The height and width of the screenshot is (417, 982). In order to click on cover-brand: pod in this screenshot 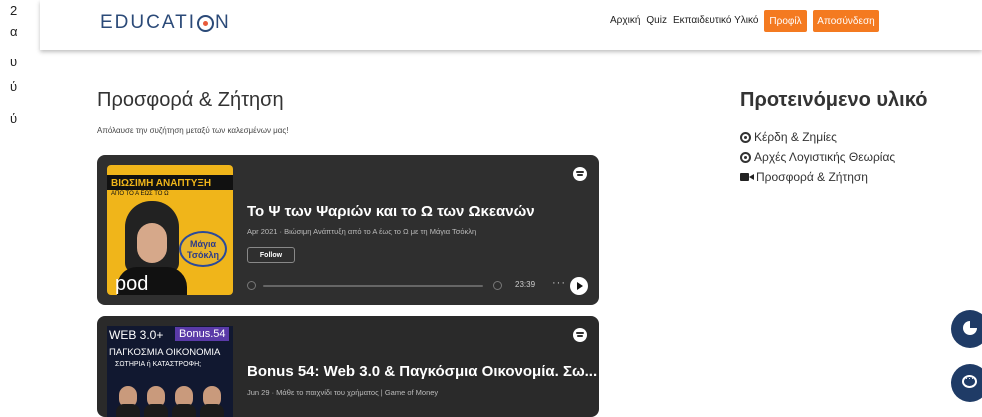, I will do `click(132, 284)`.